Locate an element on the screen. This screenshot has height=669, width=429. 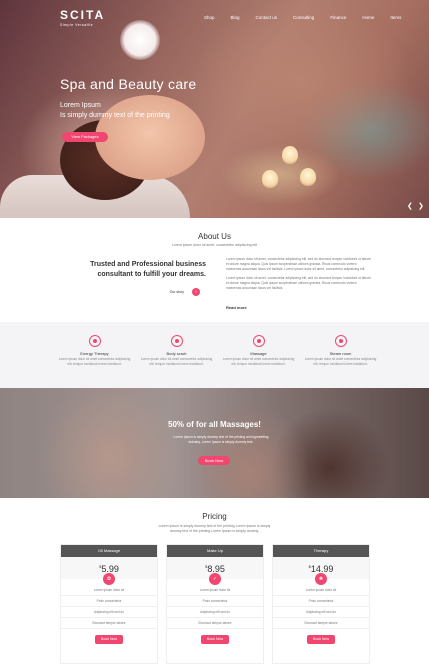
hero-title: Spa and Beauty care is located at coordinates (128, 84).